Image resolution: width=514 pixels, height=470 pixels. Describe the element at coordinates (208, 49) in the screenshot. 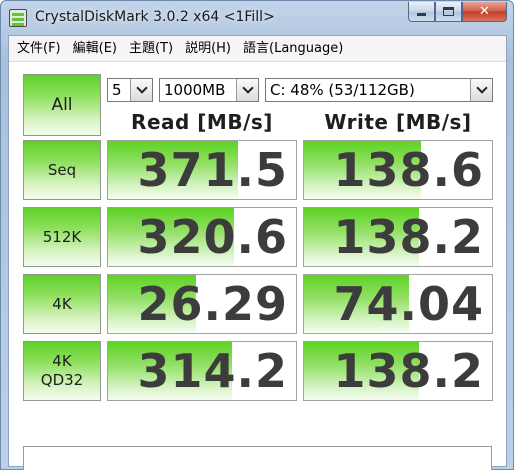

I see `menu-help: 説明(H)` at that location.